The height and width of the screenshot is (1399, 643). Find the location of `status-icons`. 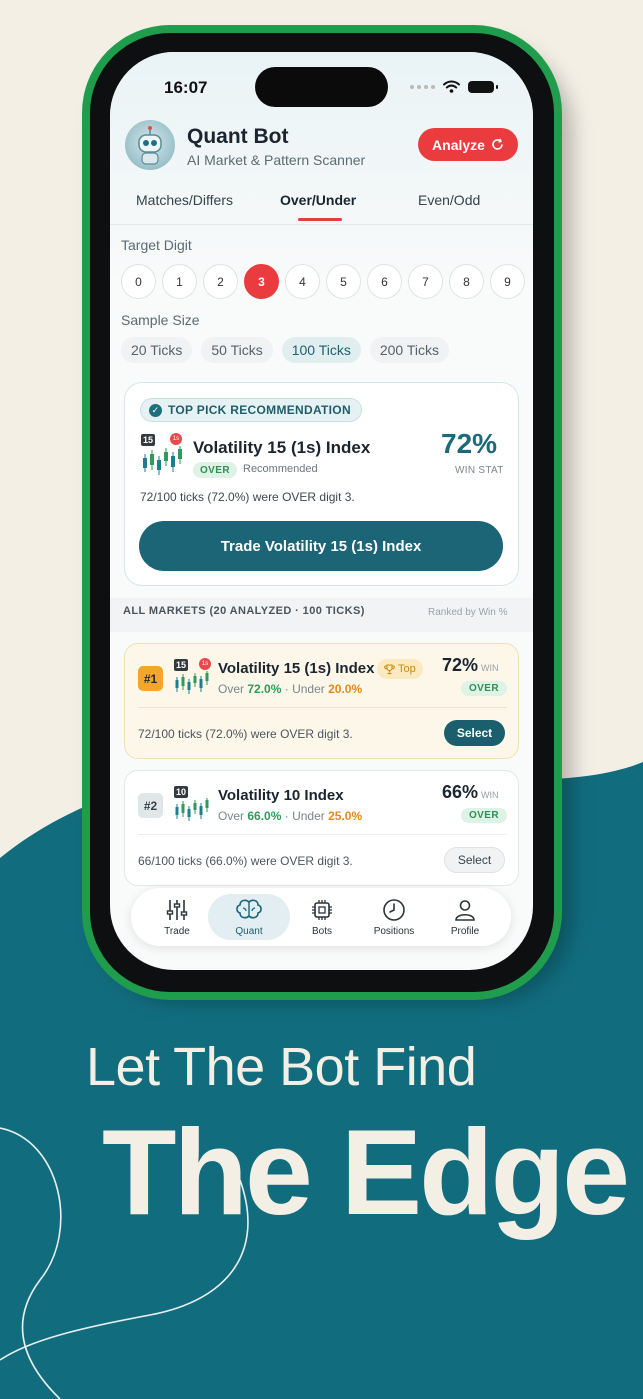

status-icons is located at coordinates (454, 86).